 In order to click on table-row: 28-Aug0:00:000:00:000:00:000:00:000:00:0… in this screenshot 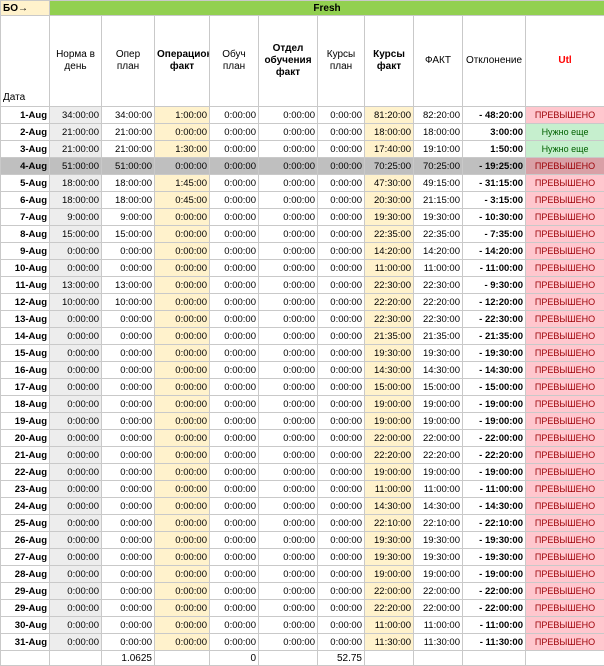, I will do `click(302, 574)`.